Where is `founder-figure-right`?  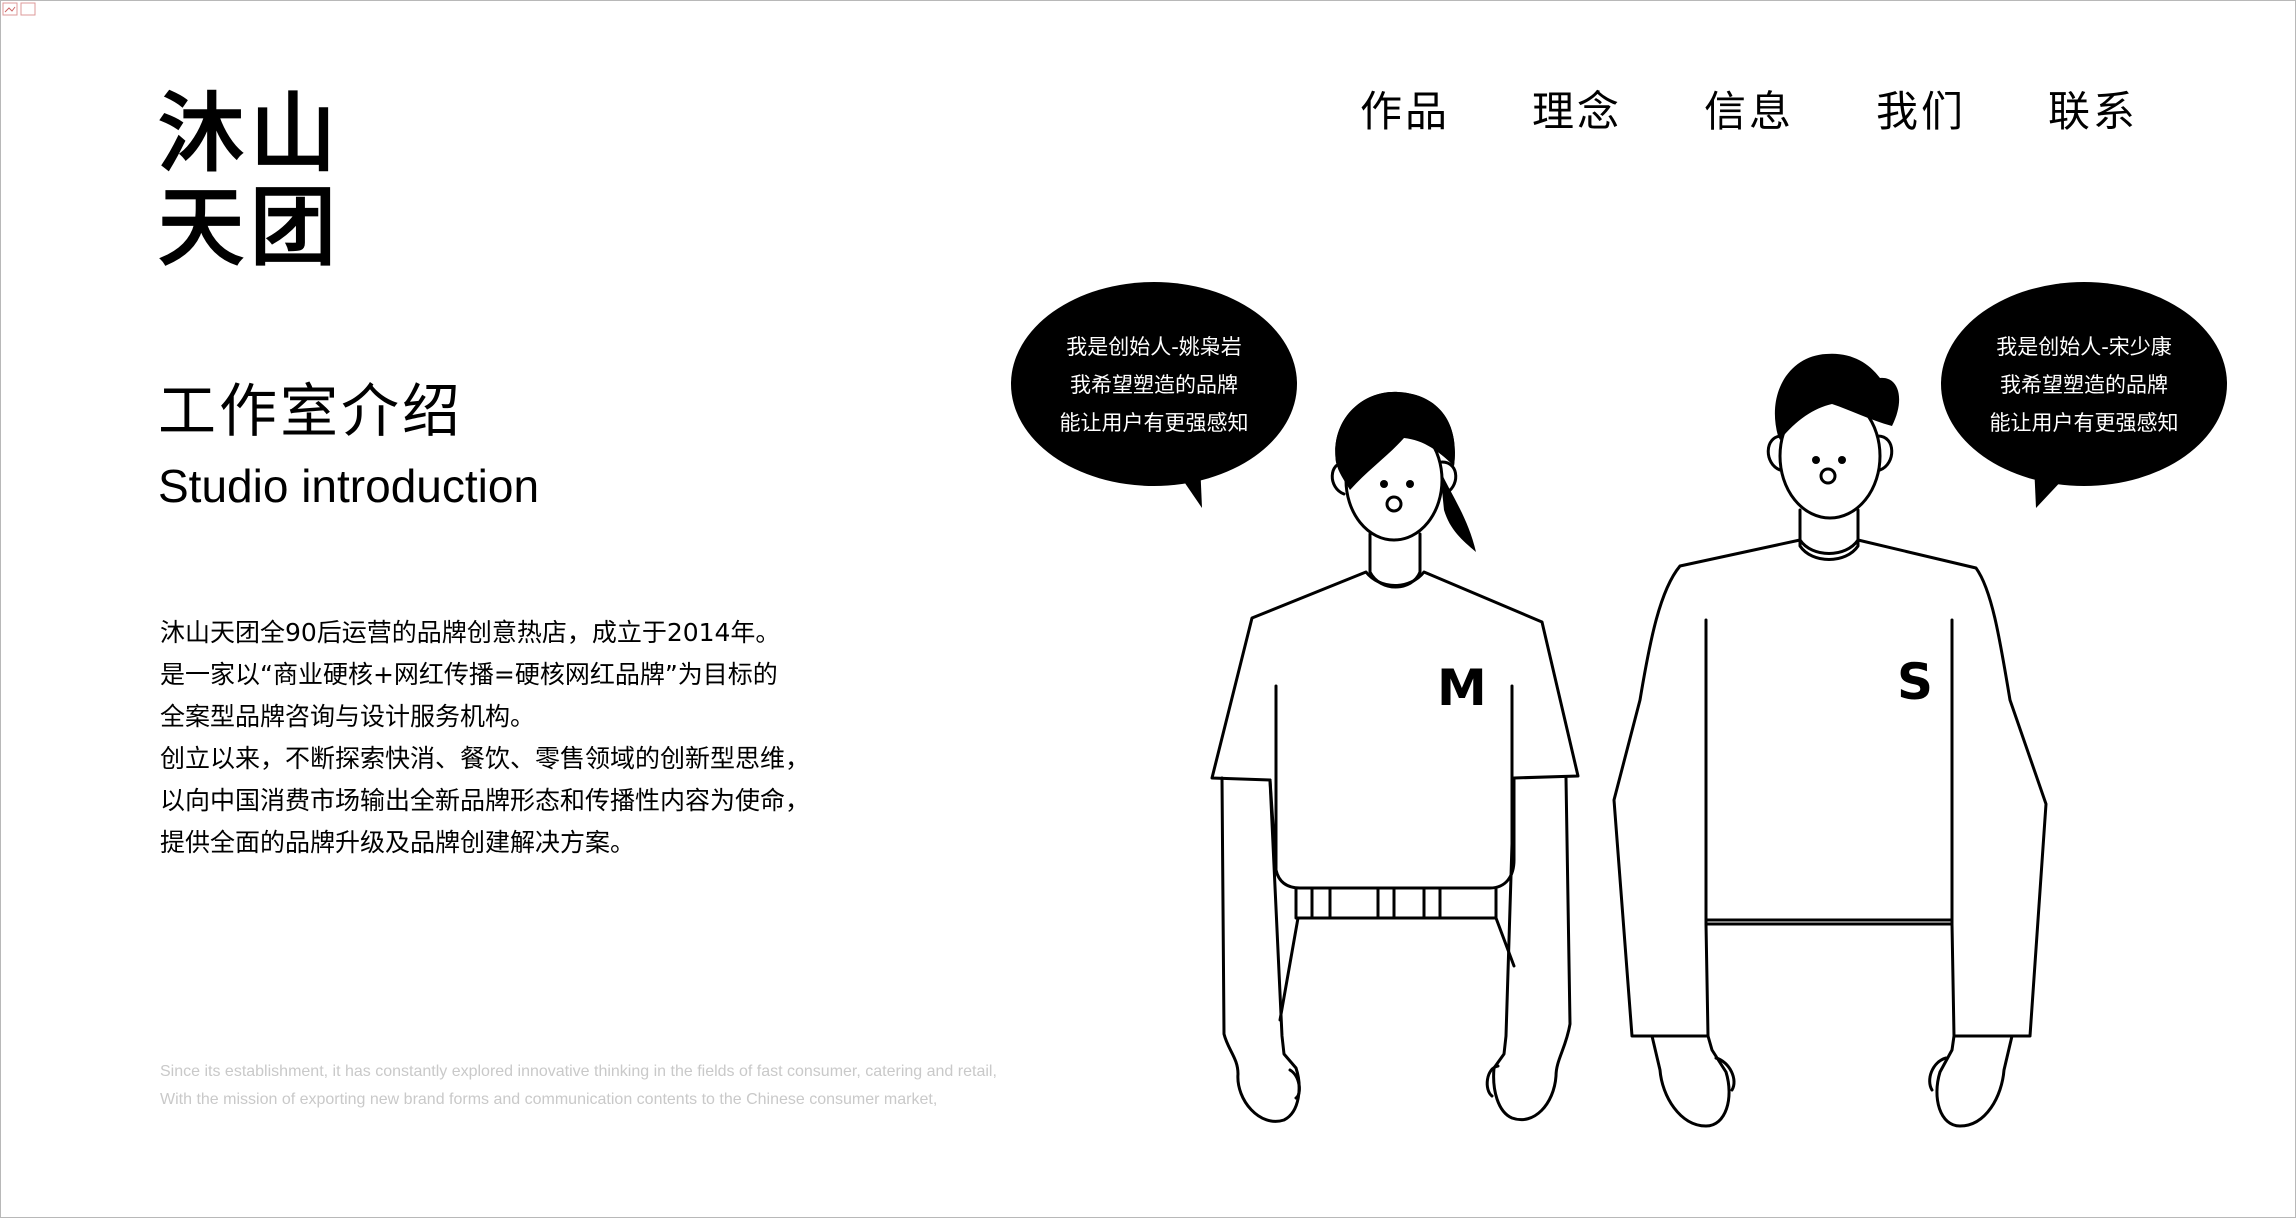 founder-figure-right is located at coordinates (1830, 740).